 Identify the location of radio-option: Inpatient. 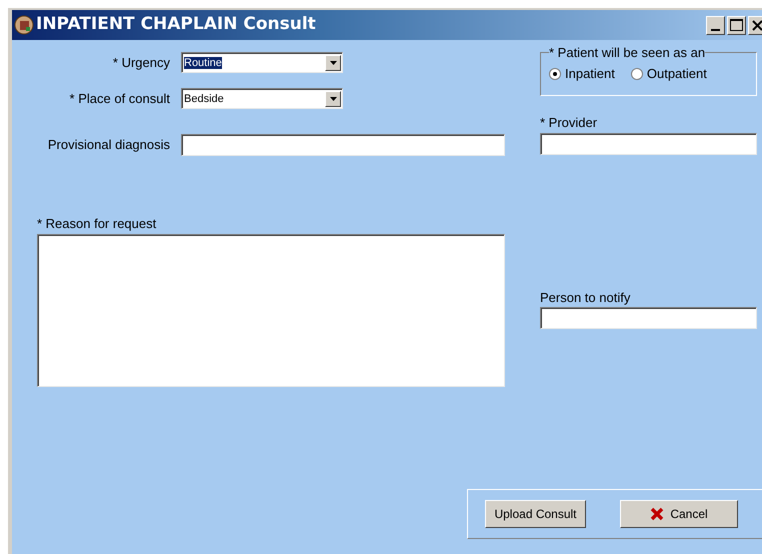
(582, 74).